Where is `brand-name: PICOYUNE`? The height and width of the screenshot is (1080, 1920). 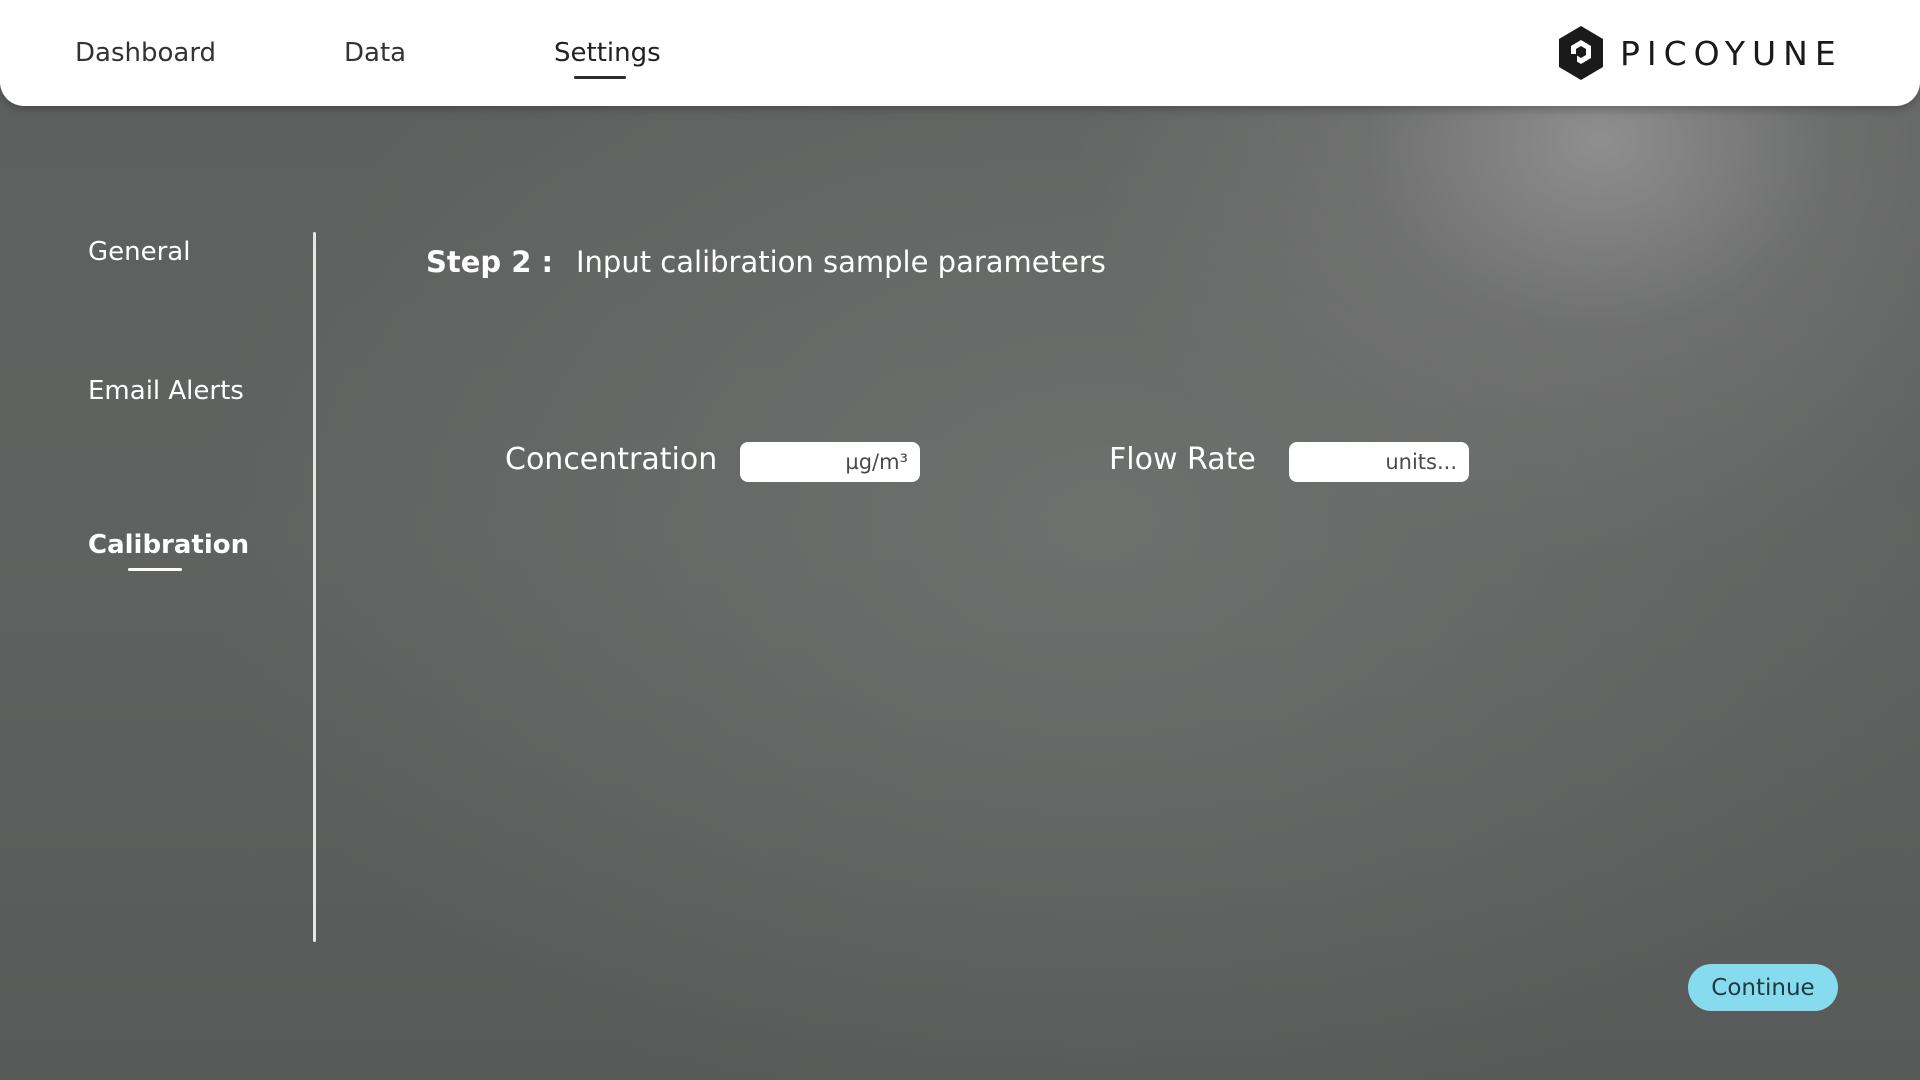 brand-name: PICOYUNE is located at coordinates (1731, 53).